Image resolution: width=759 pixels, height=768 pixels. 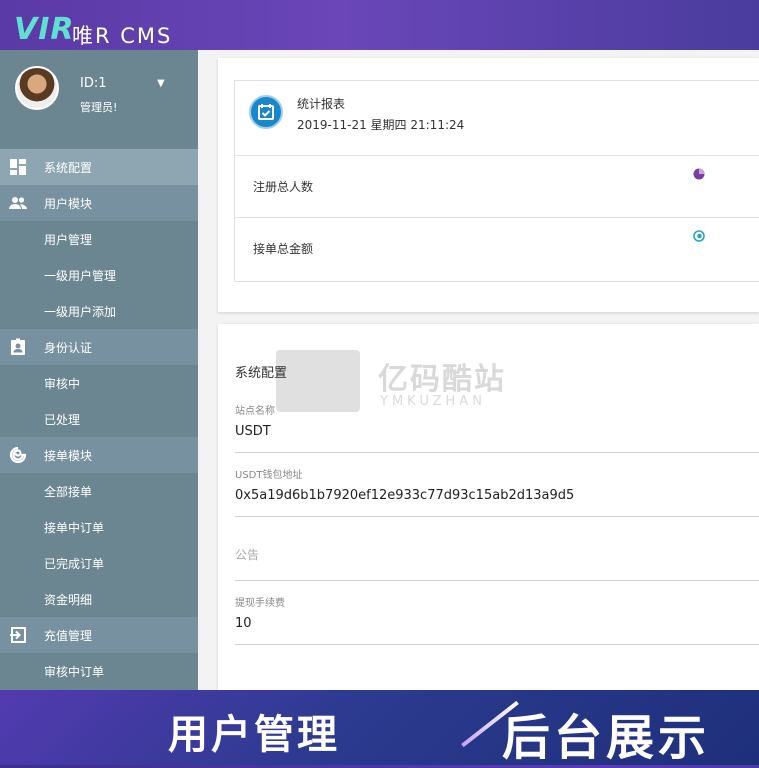 I want to click on field-label: USDT钱包地址, so click(x=269, y=475).